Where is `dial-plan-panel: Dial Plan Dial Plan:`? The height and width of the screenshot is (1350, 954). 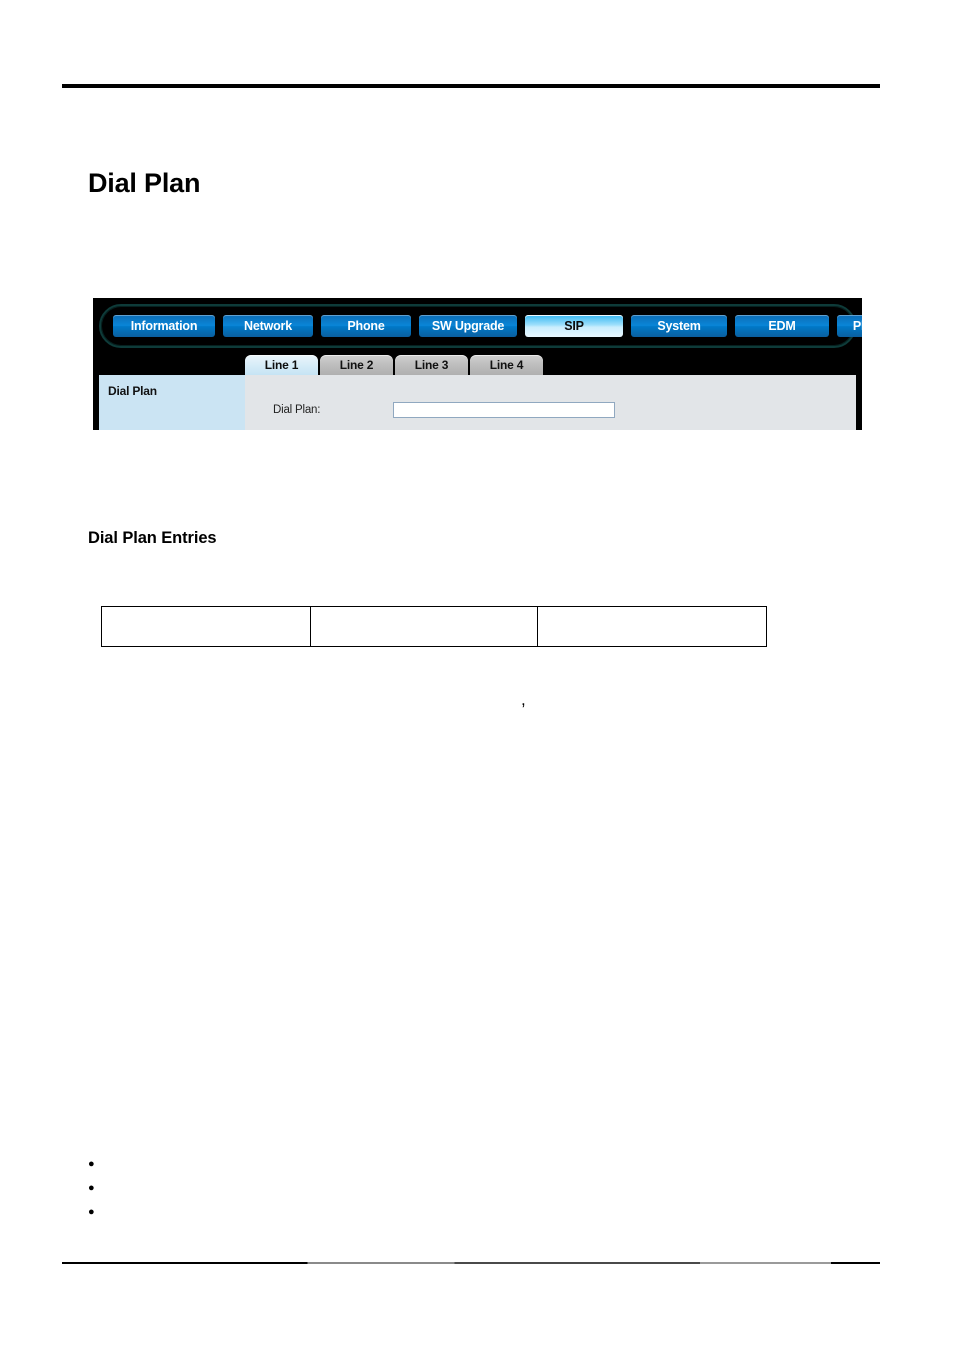
dial-plan-panel: Dial Plan Dial Plan: is located at coordinates (477, 402).